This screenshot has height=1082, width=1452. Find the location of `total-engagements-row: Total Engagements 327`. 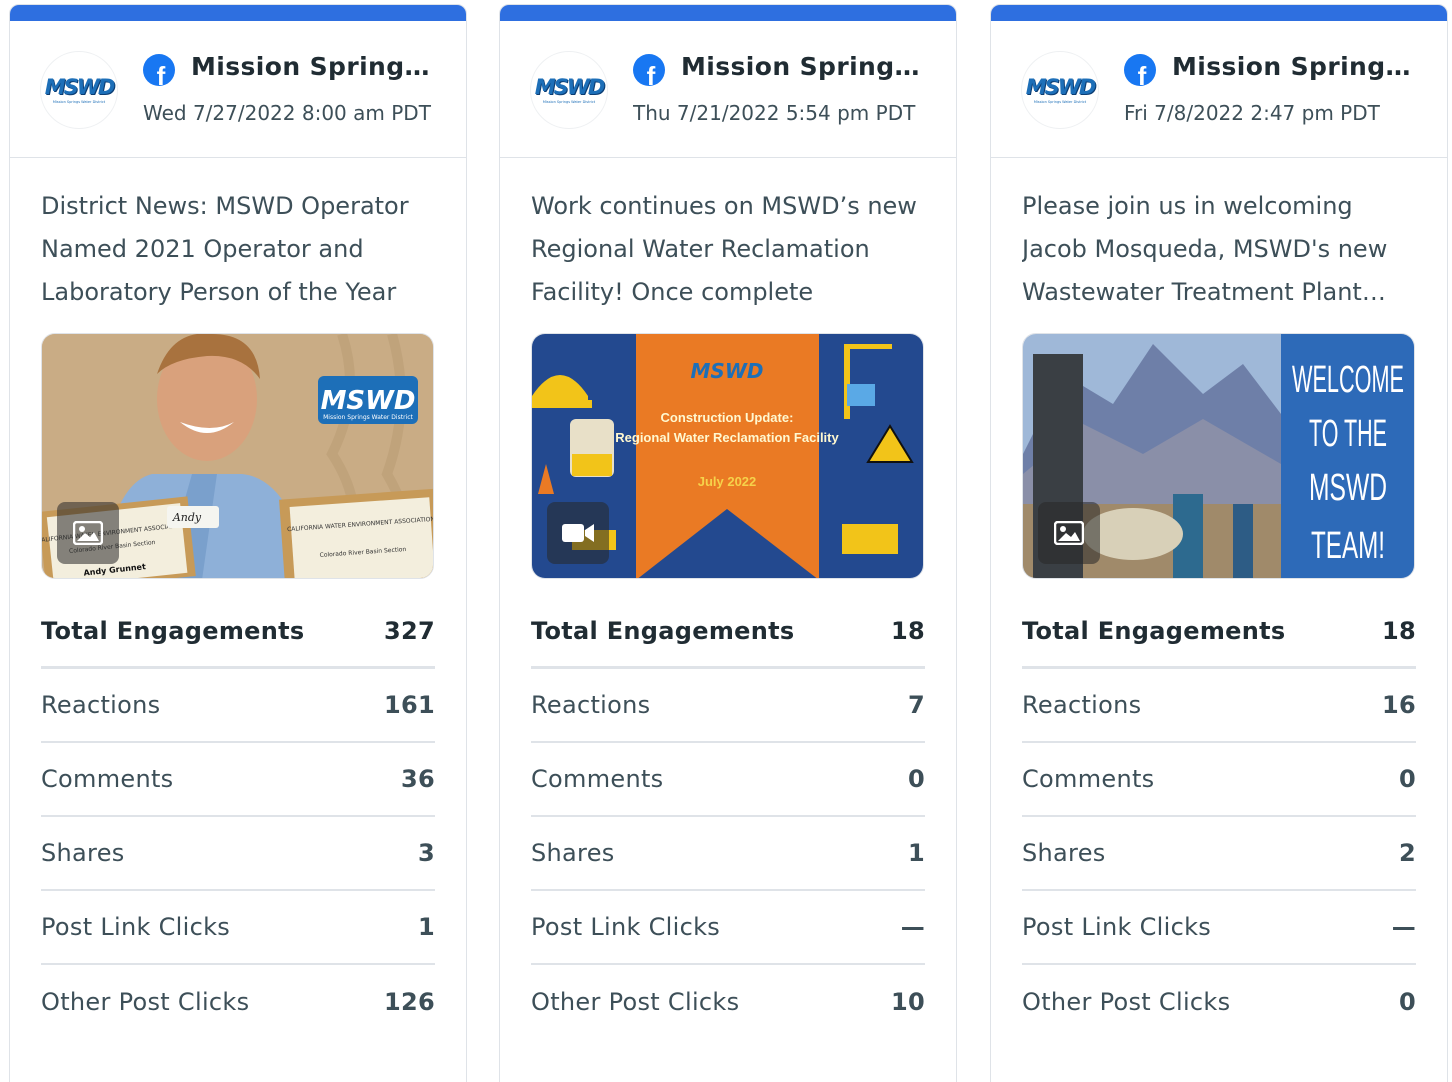

total-engagements-row: Total Engagements 327 is located at coordinates (238, 632).